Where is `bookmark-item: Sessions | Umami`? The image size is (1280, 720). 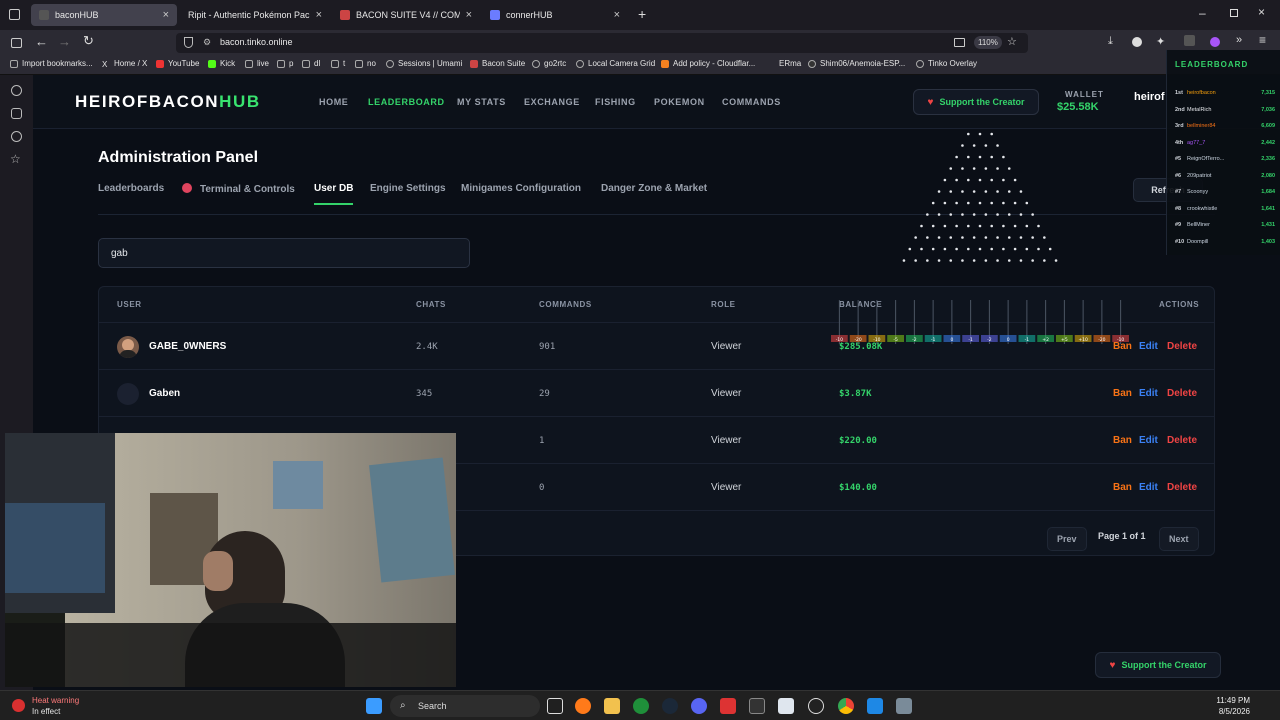
bookmark-item: Sessions | Umami is located at coordinates (424, 63).